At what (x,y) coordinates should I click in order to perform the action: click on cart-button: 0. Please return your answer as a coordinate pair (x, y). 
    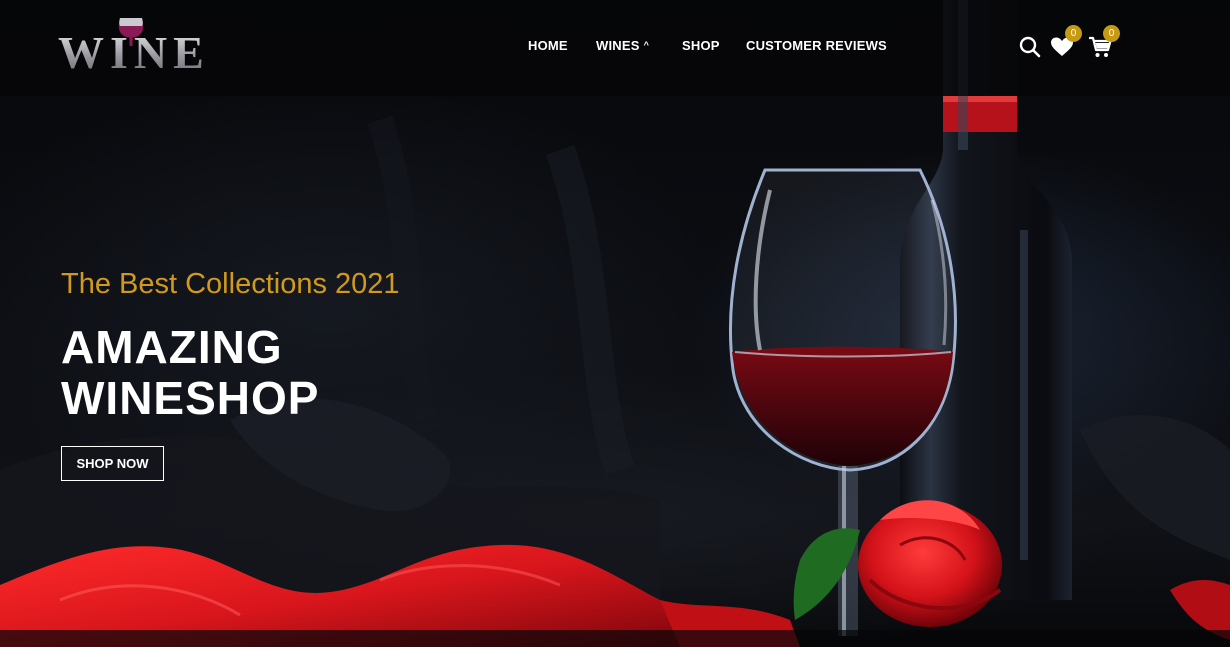
    Looking at the image, I should click on (1104, 42).